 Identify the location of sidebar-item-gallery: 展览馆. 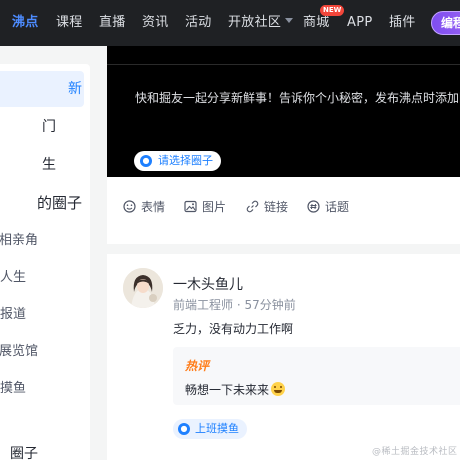
(42, 352).